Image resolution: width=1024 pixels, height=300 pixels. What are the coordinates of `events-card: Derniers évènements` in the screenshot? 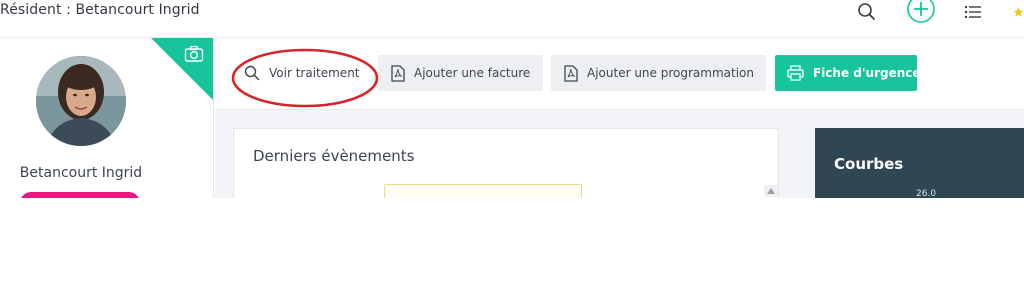 It's located at (506, 163).